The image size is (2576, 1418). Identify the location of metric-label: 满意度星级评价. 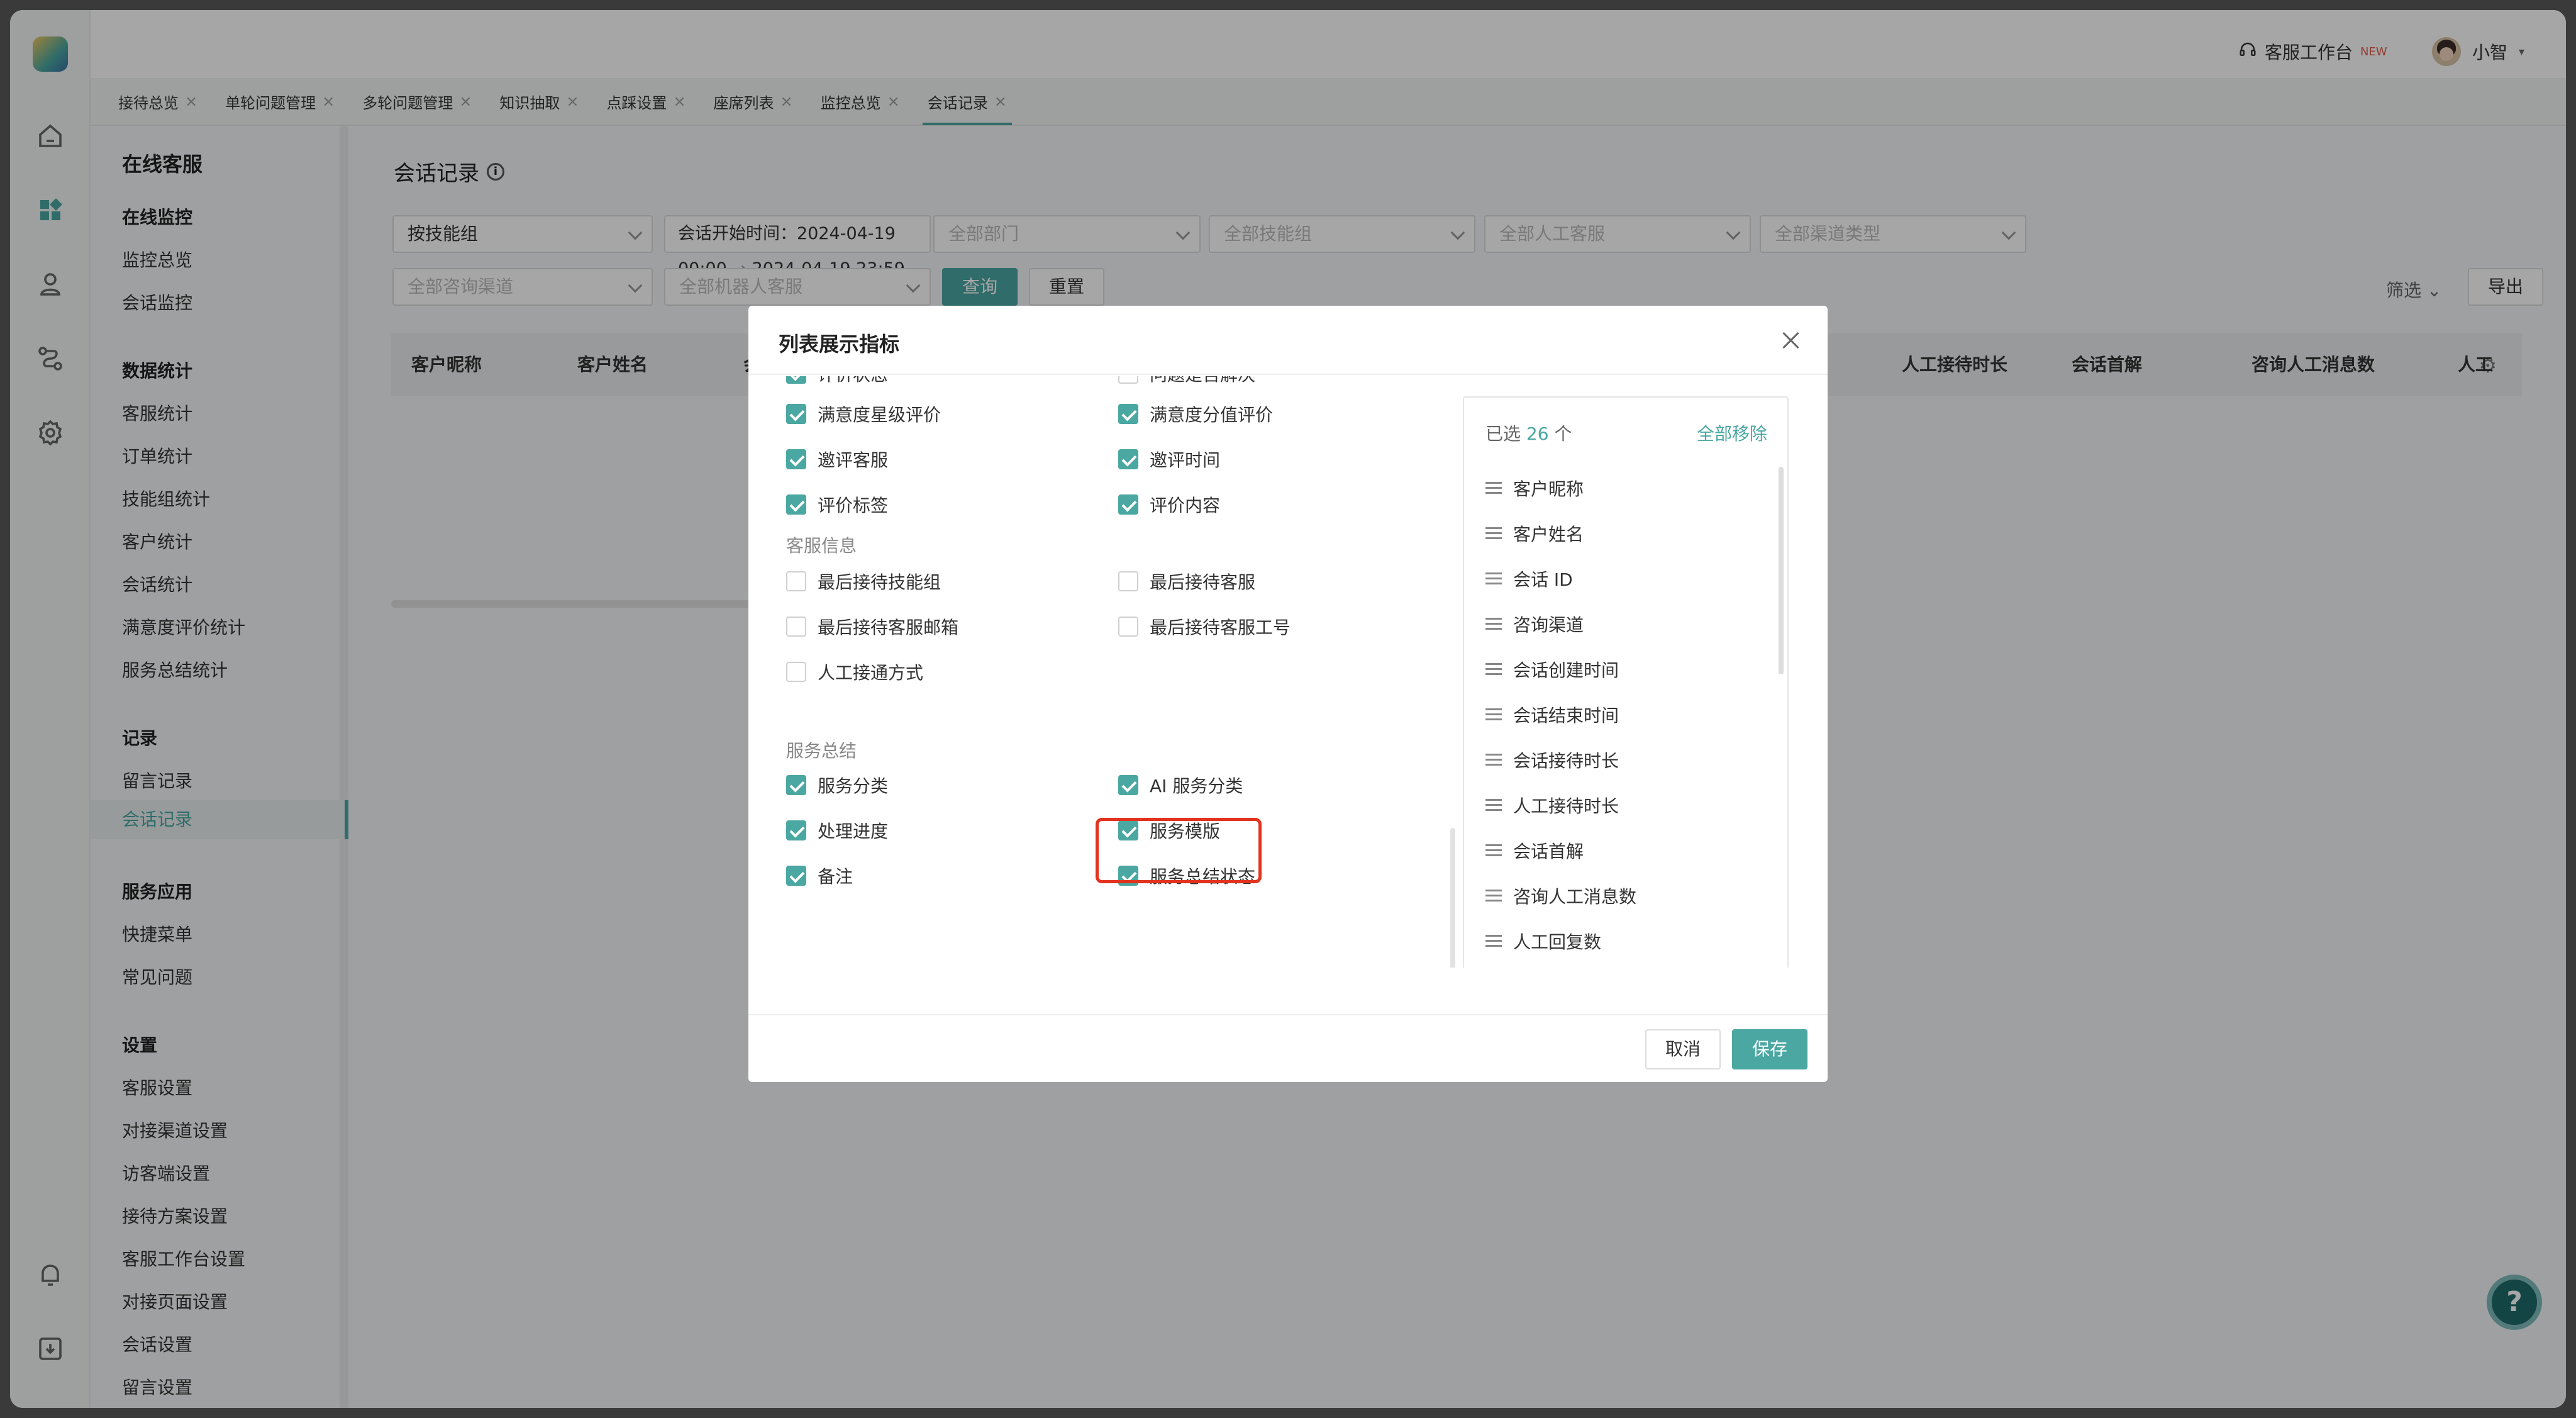
(879, 415).